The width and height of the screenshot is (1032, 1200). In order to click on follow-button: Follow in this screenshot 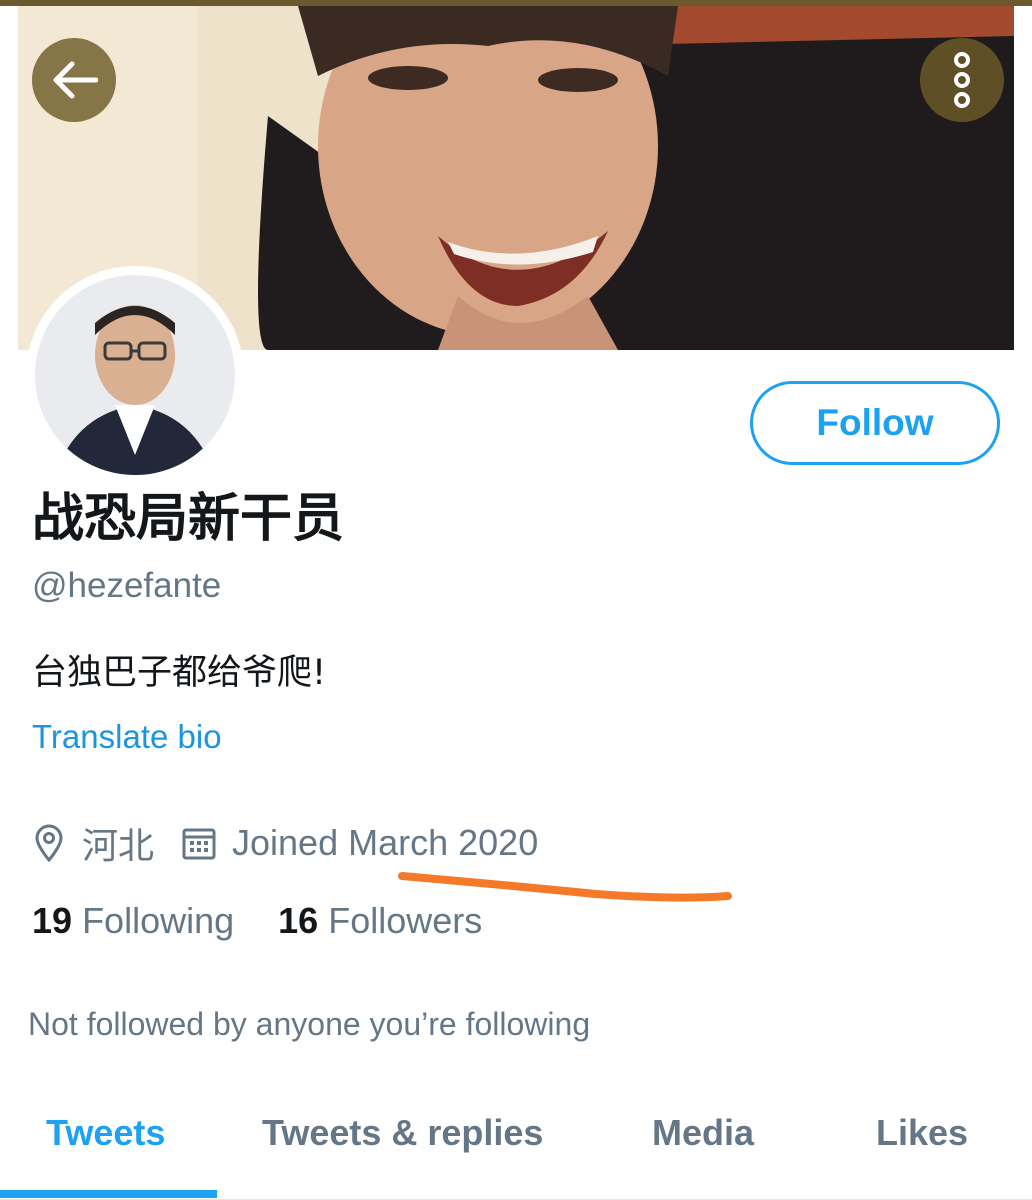, I will do `click(875, 423)`.